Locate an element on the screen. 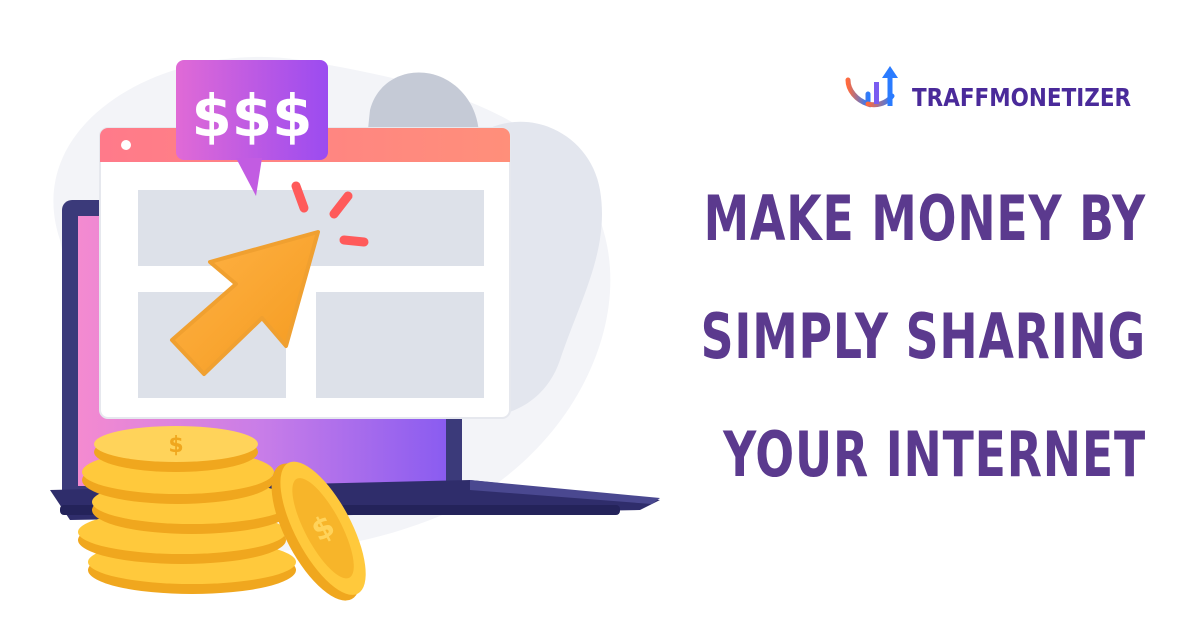 This screenshot has height=628, width=1200. brand-logo: TRAFFMONETIZER is located at coordinates (1002, 91).